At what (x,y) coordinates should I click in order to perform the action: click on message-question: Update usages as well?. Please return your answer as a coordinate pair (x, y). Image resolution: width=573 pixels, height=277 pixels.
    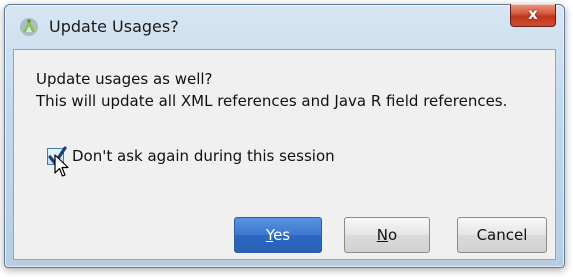
    Looking at the image, I should click on (124, 79).